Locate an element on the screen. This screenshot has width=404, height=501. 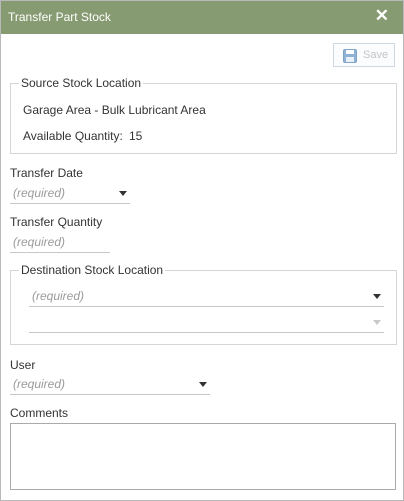
transfer-date-picker: (required) is located at coordinates (70, 194).